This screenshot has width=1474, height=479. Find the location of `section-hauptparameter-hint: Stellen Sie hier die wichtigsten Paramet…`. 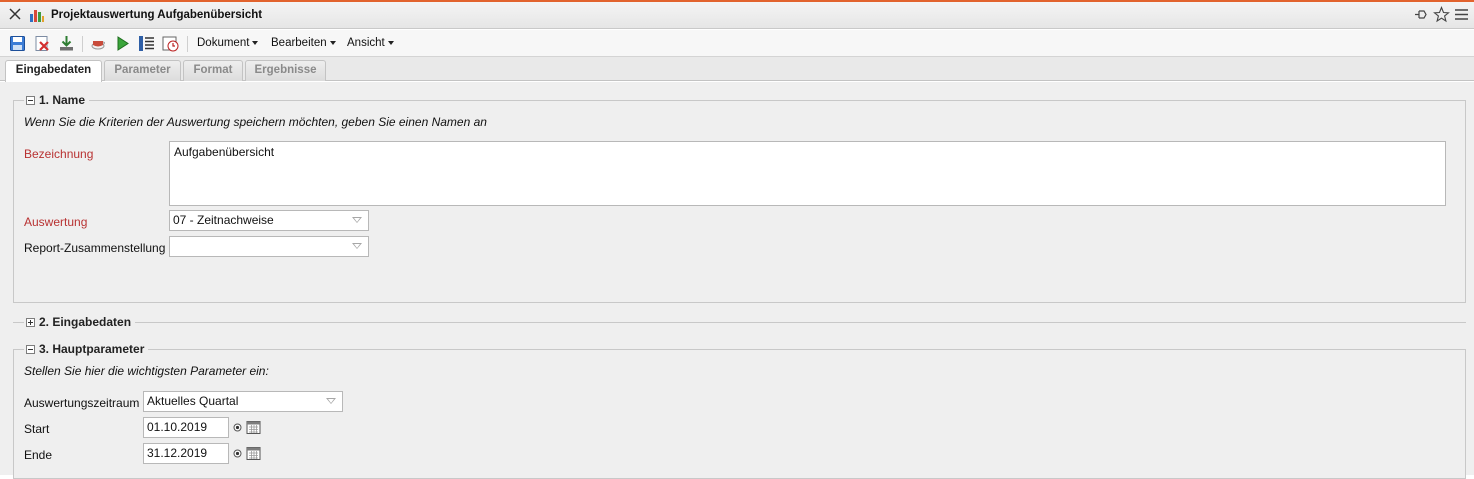

section-hauptparameter-hint: Stellen Sie hier die wichtigsten Paramet… is located at coordinates (146, 371).